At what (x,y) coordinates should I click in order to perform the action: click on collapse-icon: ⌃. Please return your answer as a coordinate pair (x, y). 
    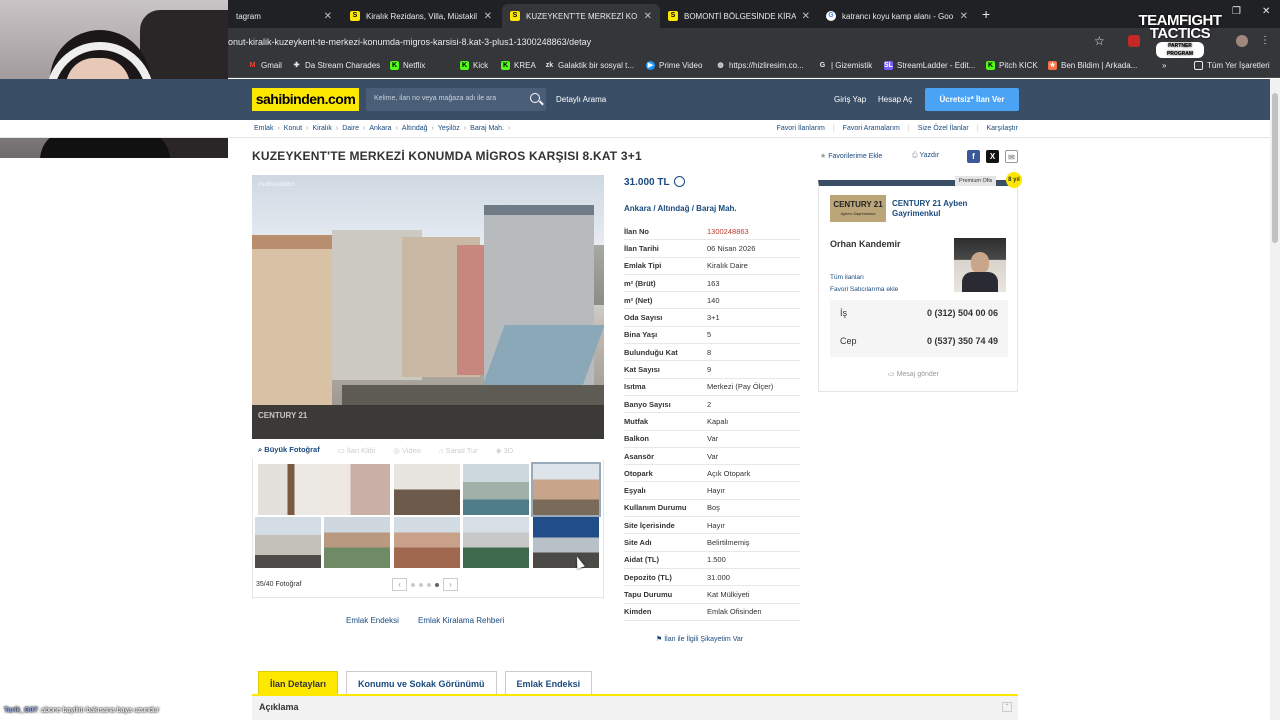
    Looking at the image, I should click on (1007, 707).